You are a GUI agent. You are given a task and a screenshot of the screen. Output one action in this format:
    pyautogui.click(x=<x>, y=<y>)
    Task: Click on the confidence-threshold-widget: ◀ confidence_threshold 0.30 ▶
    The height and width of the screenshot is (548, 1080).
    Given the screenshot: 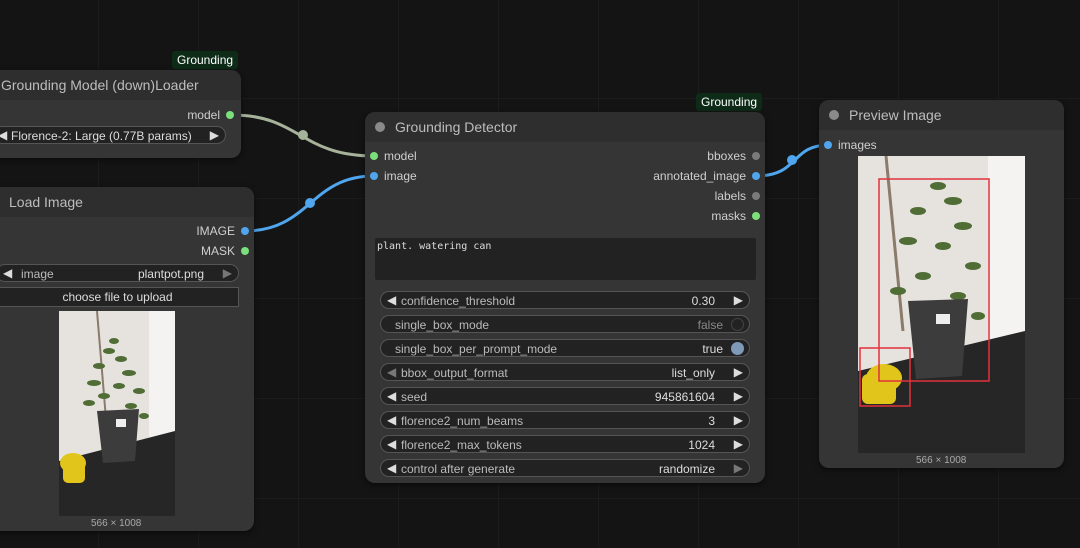 What is the action you would take?
    pyautogui.click(x=565, y=300)
    